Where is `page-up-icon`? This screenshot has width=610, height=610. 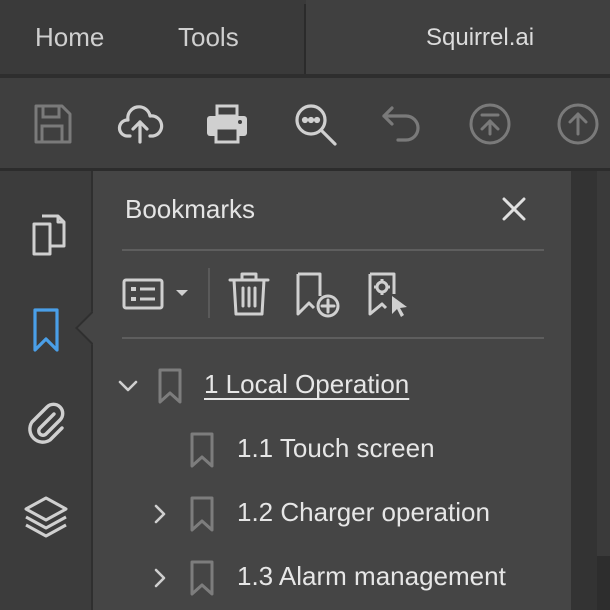
page-up-icon is located at coordinates (578, 124).